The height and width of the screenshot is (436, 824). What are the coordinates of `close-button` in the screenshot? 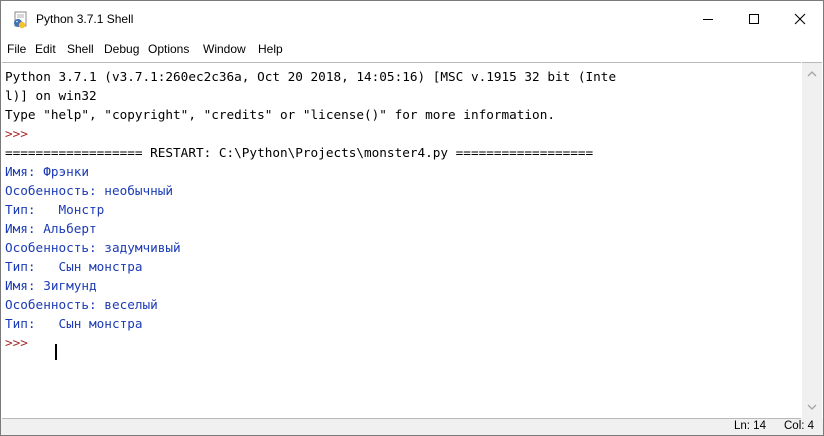 It's located at (800, 19).